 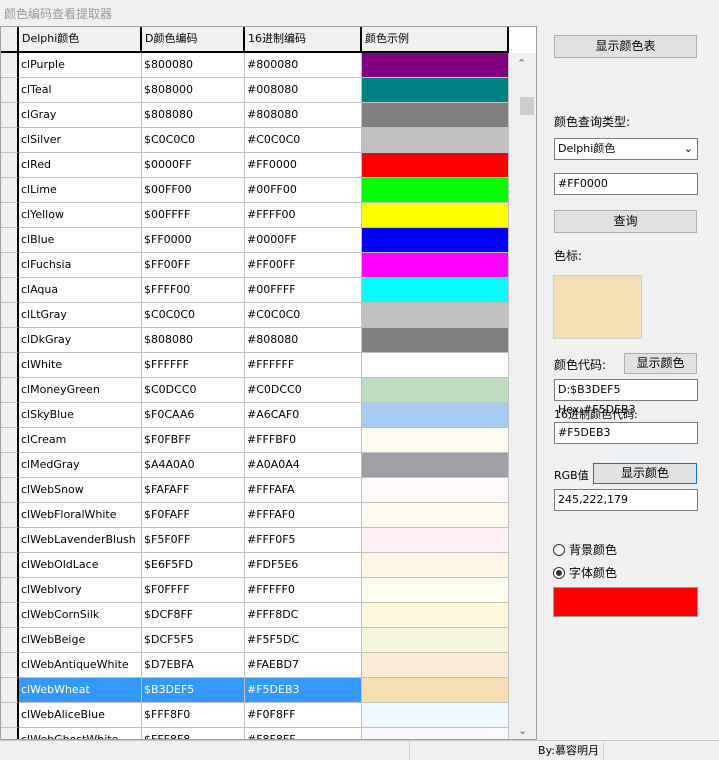 What do you see at coordinates (303, 733) in the screenshot?
I see `table-cell: #F8F8FF` at bounding box center [303, 733].